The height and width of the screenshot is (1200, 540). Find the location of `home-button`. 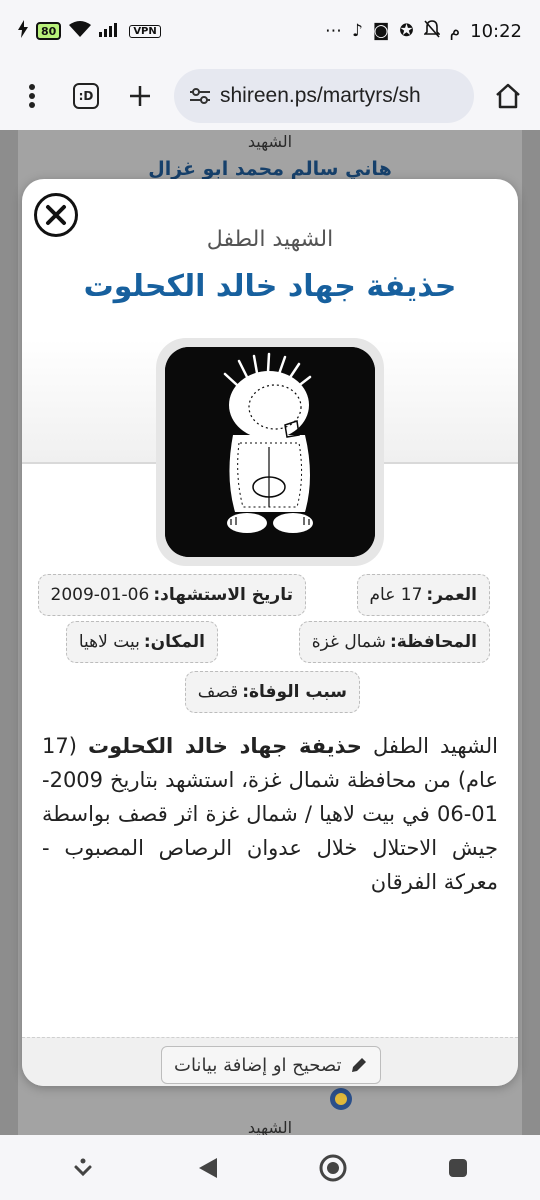

home-button is located at coordinates (508, 96).